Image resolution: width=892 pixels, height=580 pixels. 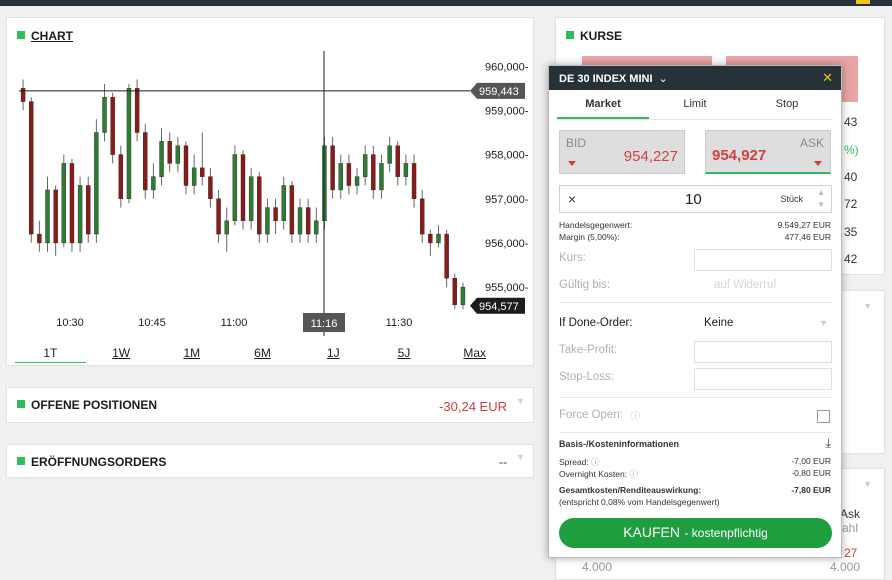 I want to click on stepper-arrows-icon: ▲ ▼, so click(x=821, y=199).